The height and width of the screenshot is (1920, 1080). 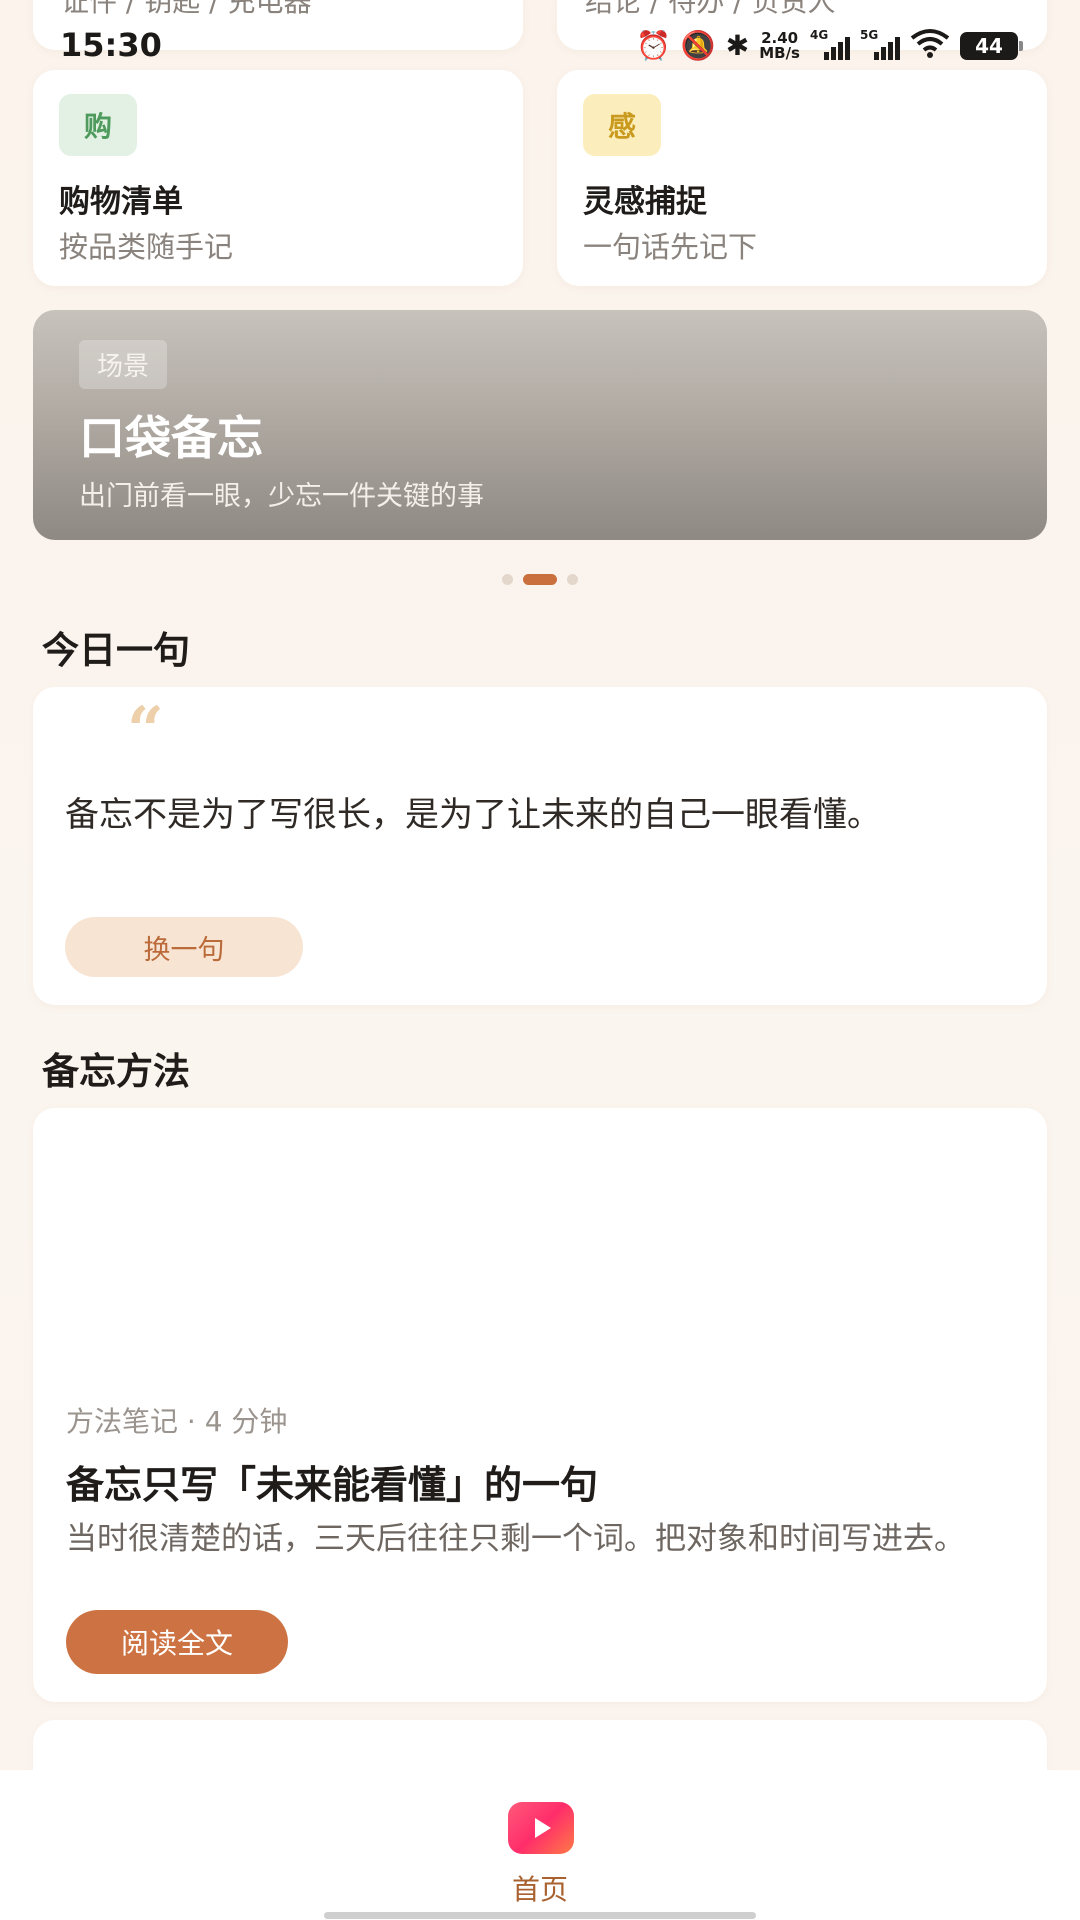 What do you see at coordinates (698, 45) in the screenshot?
I see `mute-bell-icon: 🔕` at bounding box center [698, 45].